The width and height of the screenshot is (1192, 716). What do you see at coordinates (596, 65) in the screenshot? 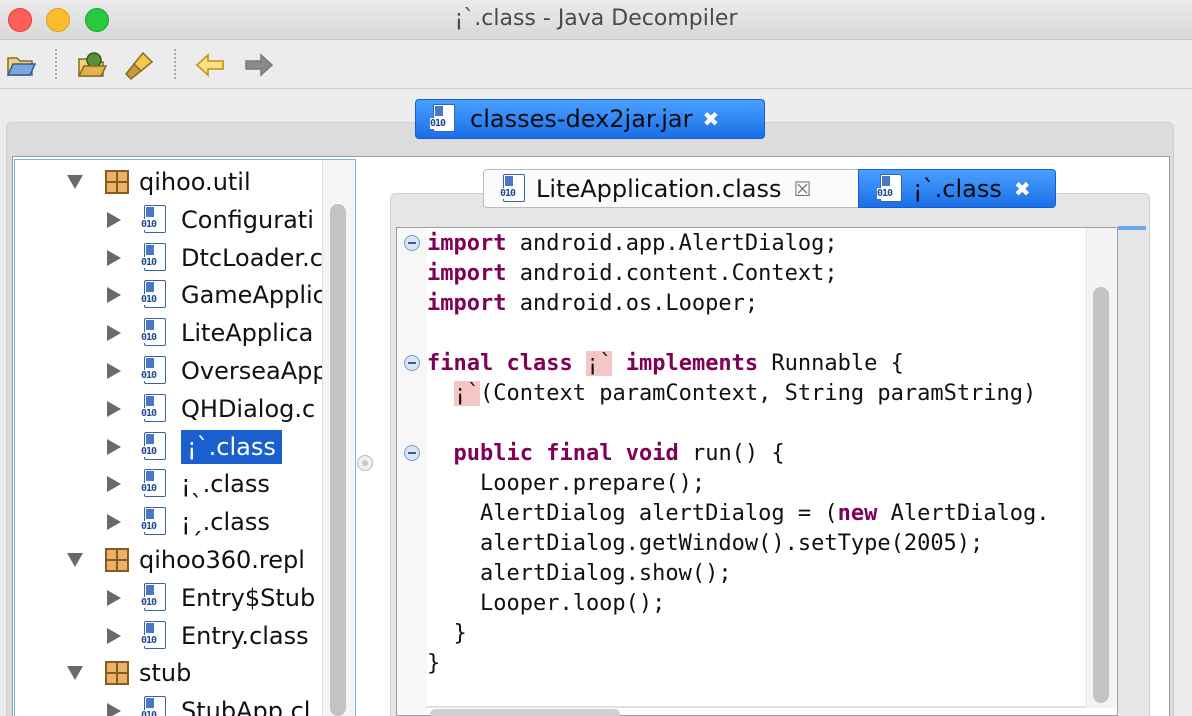
I see `toolbar` at bounding box center [596, 65].